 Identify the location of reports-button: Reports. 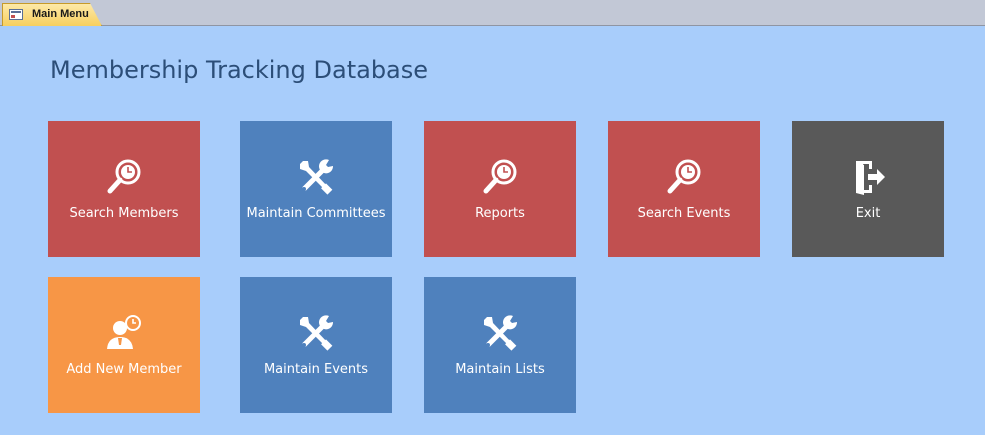
(500, 189).